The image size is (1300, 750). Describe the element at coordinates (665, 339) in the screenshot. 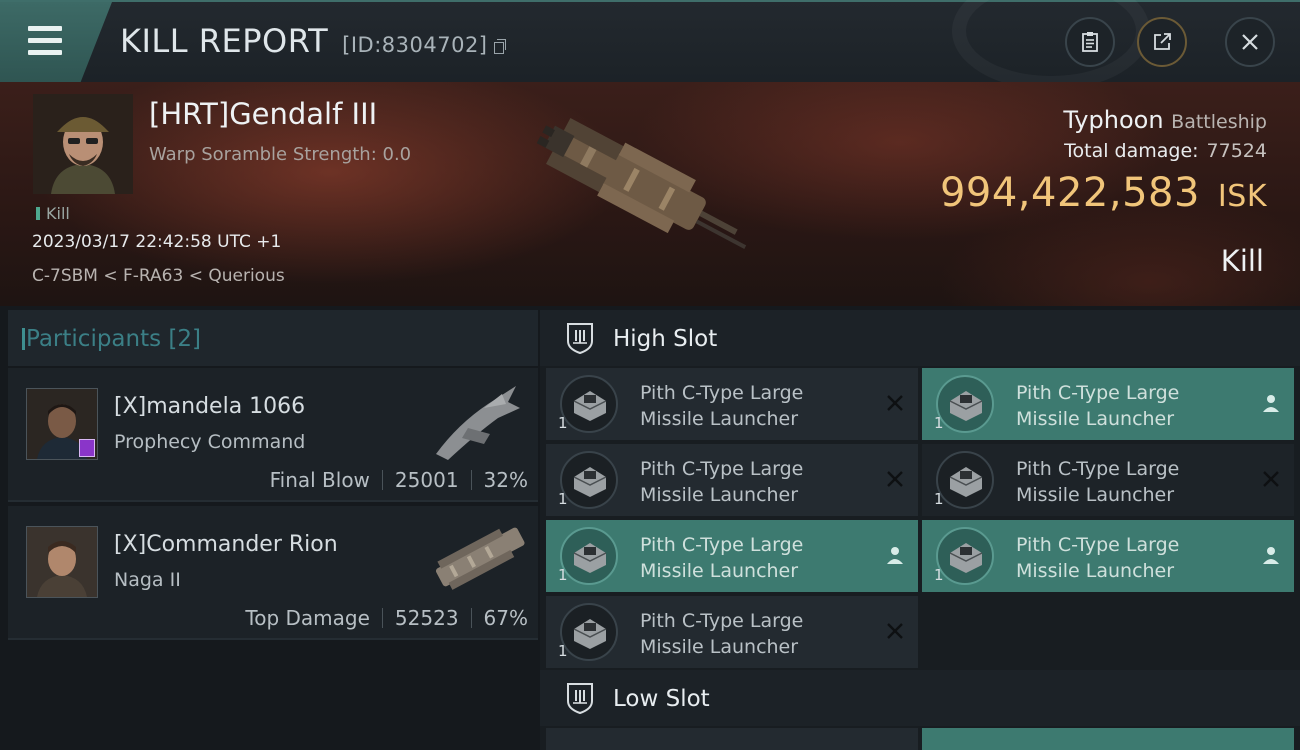

I see `high-slot-label: High Slot` at that location.